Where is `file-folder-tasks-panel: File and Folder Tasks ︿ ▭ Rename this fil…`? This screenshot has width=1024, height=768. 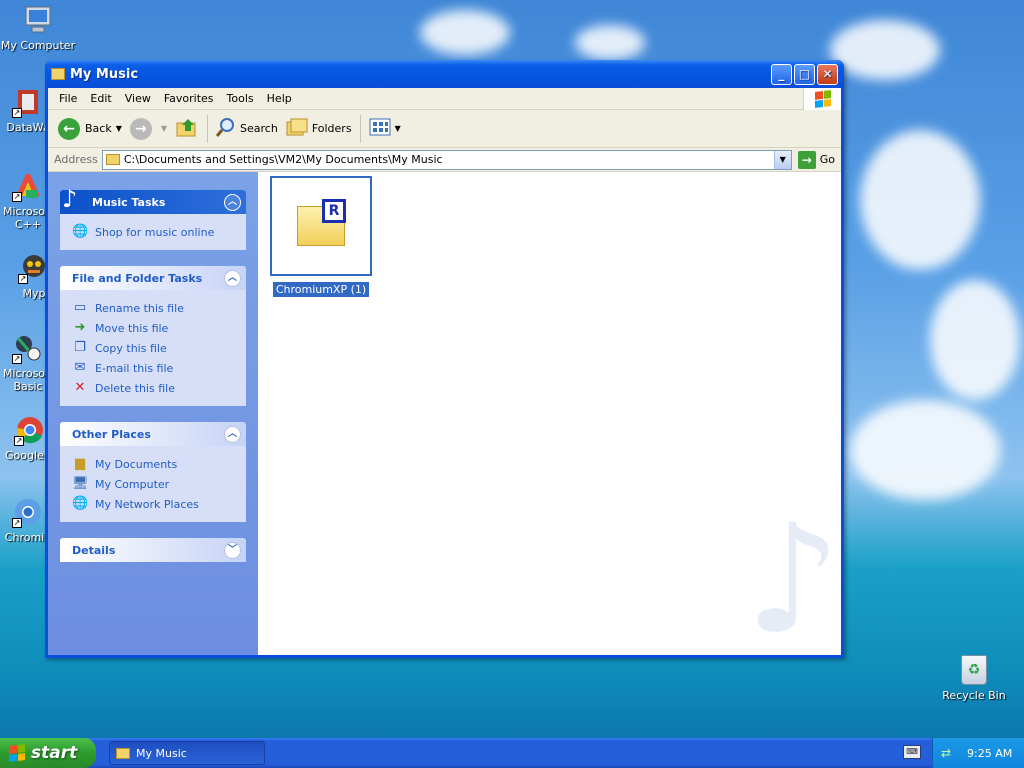
file-folder-tasks-panel: File and Folder Tasks ︿ ▭ Rename this fil… is located at coordinates (153, 336).